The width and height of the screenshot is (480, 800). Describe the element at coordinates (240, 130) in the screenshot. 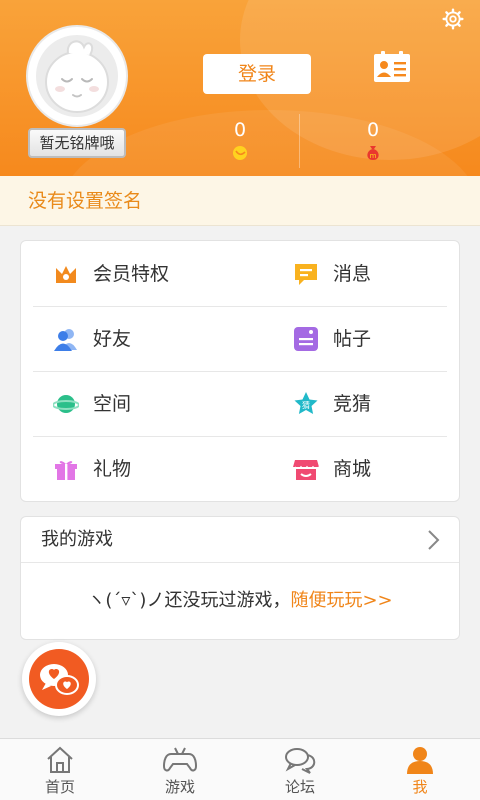

I see `coins-count: 0` at that location.